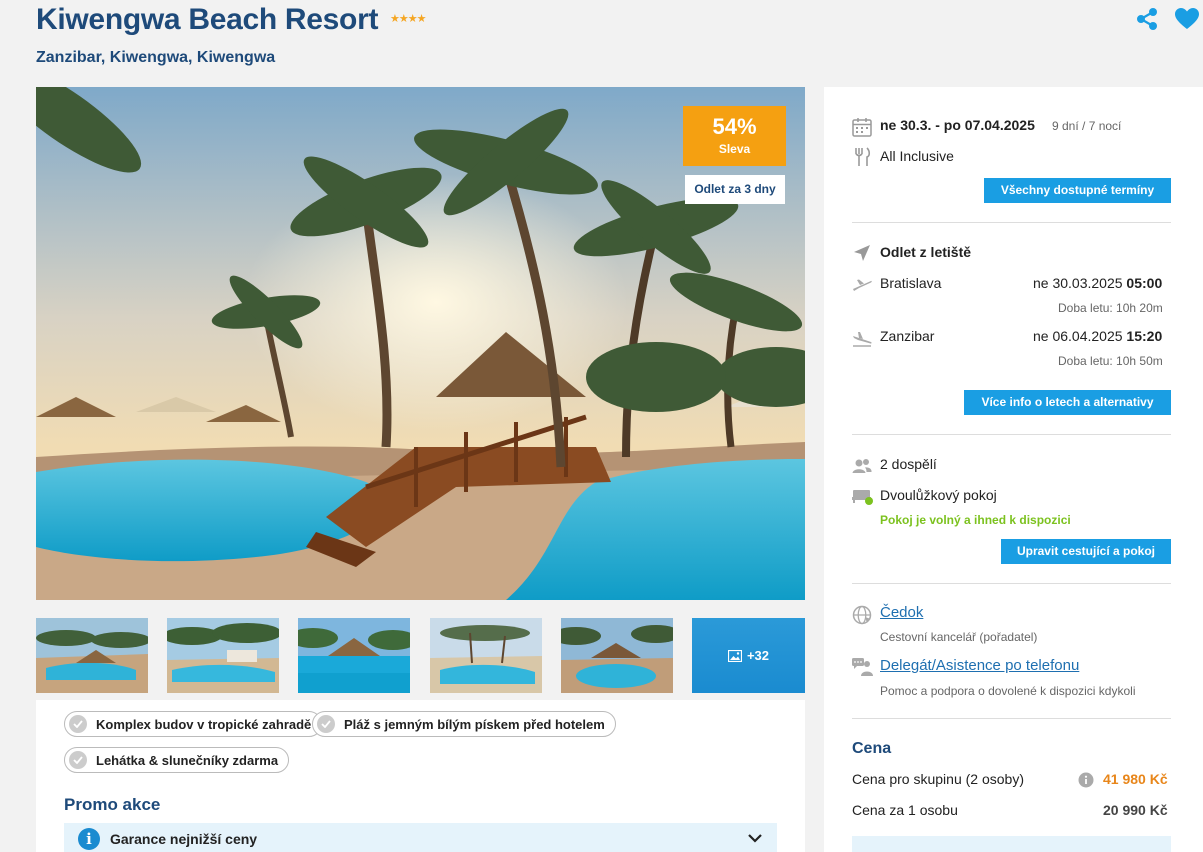 The width and height of the screenshot is (1203, 852). Describe the element at coordinates (474, 724) in the screenshot. I see `feature-label: Pláž s jemným bílým pískem před hotelem` at that location.